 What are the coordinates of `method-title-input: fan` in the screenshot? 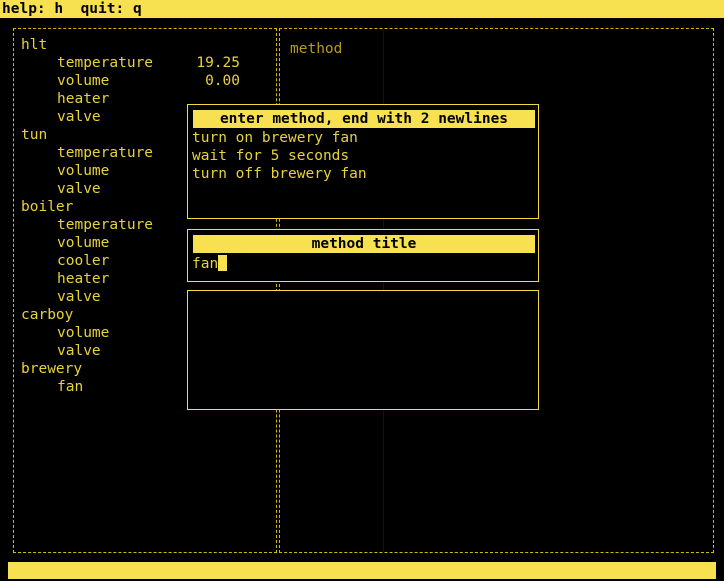 It's located at (210, 264).